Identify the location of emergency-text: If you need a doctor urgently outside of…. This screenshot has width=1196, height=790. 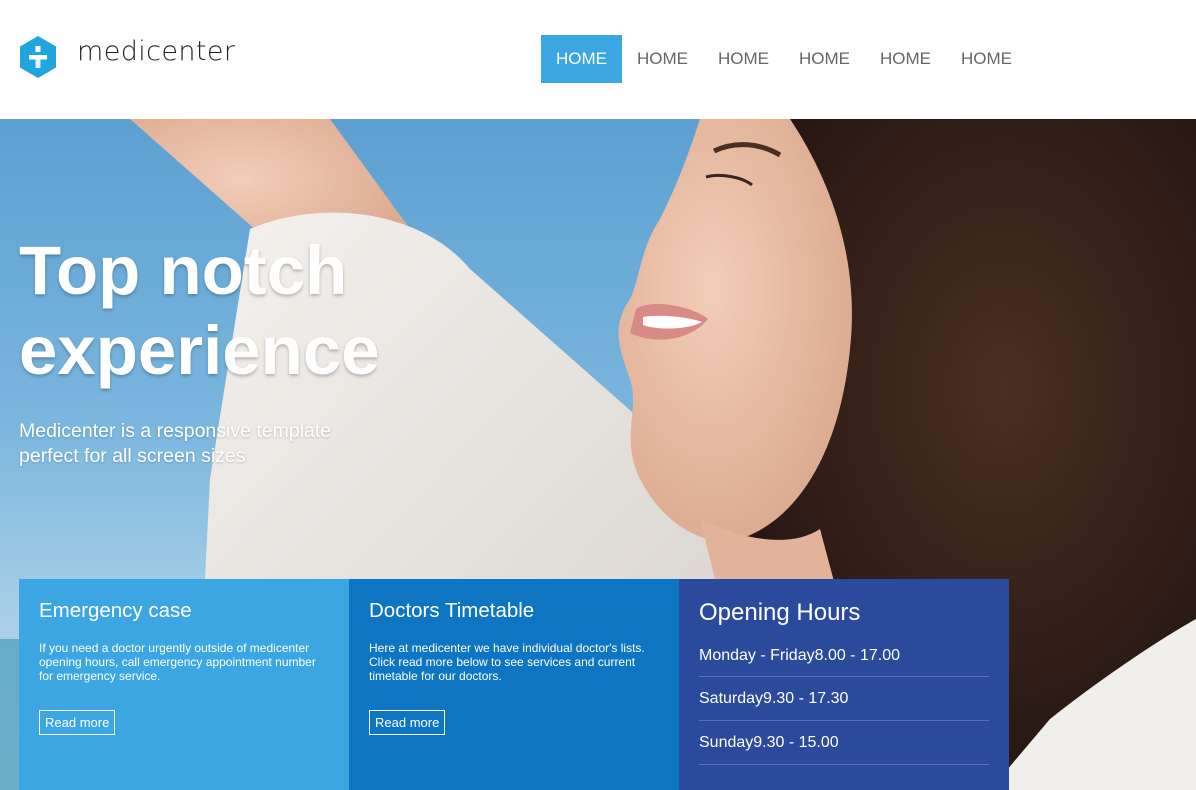
(177, 662).